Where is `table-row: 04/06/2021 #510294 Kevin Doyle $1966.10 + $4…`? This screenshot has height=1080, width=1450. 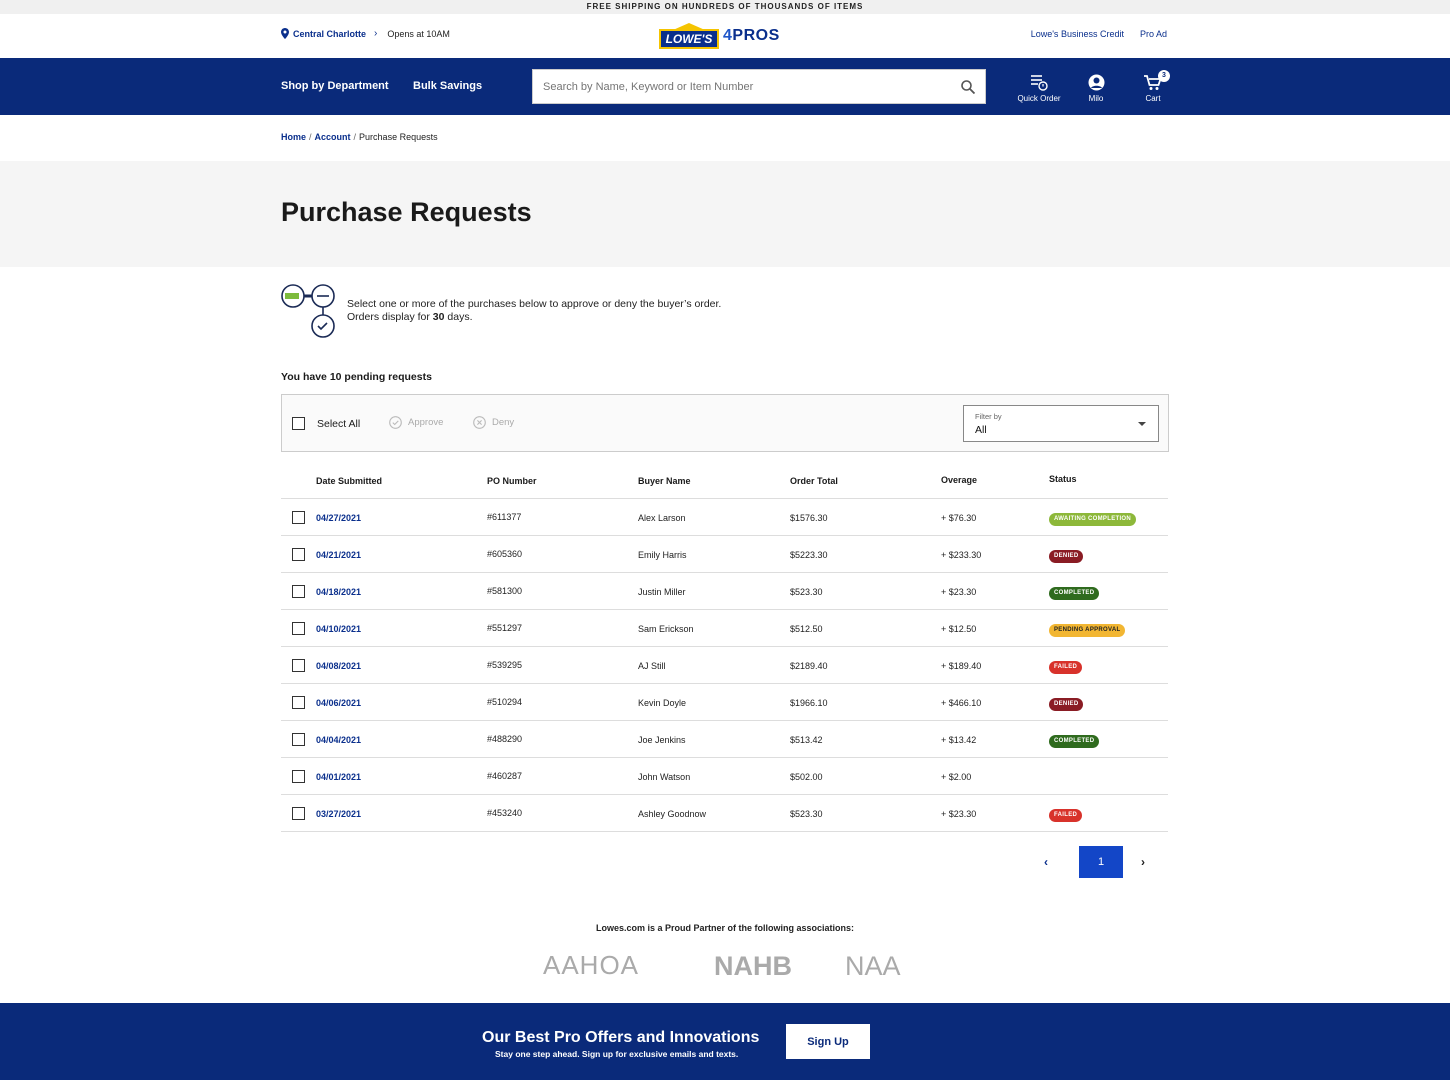 table-row: 04/06/2021 #510294 Kevin Doyle $1966.10 + $4… is located at coordinates (724, 702).